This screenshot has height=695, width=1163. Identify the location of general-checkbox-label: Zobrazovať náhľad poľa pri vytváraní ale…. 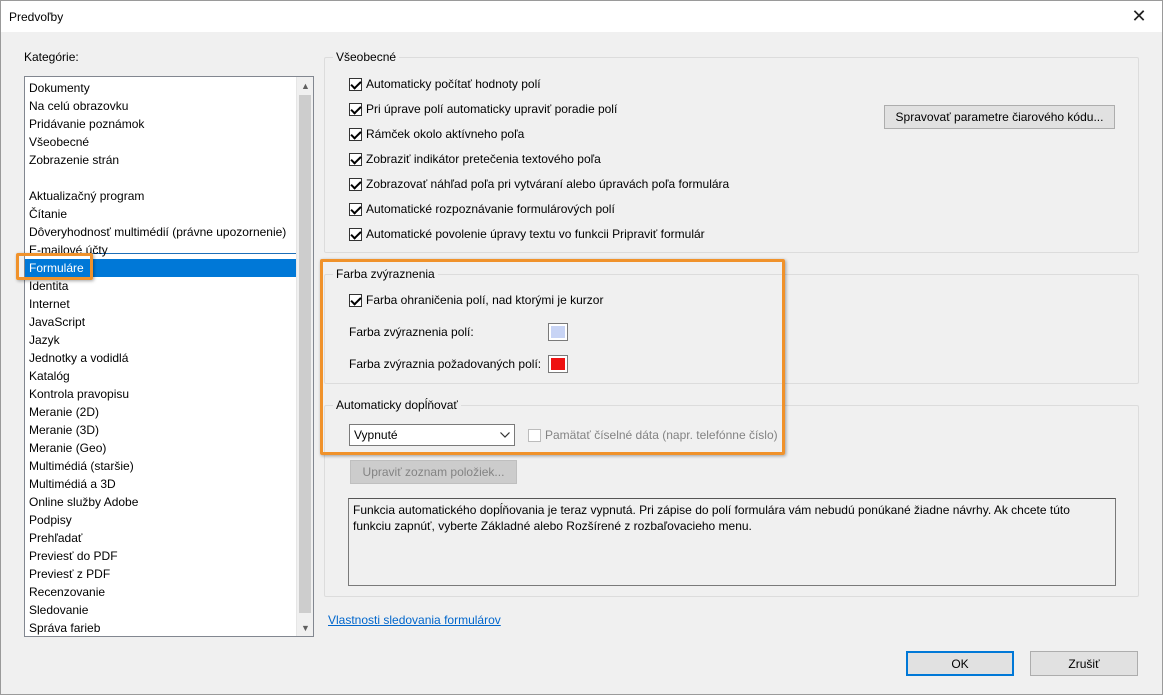
(548, 184).